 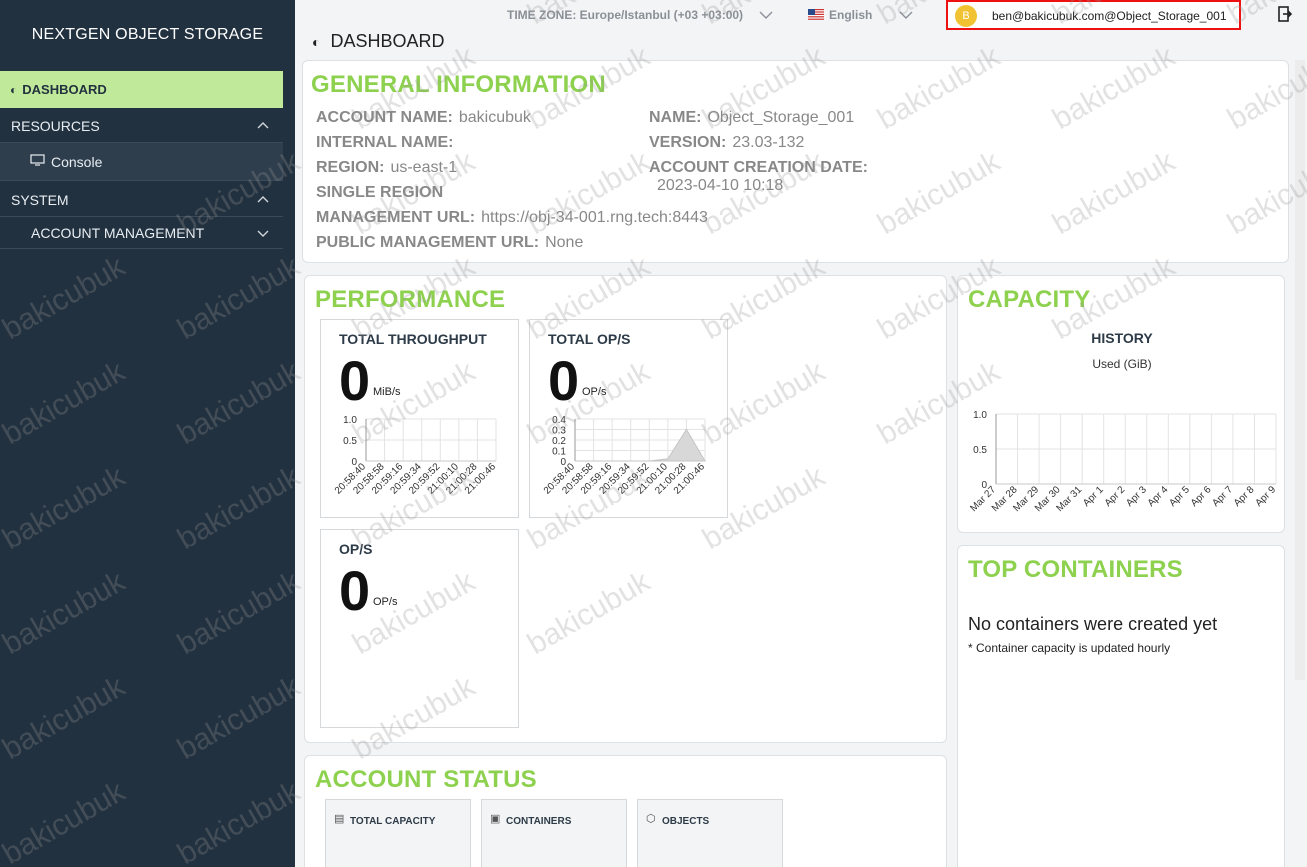 I want to click on management-url-label: MANAGEMENT URL:, so click(x=396, y=217).